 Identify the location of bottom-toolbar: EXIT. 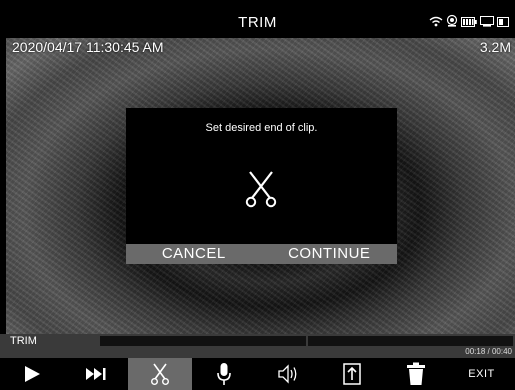
(257, 374).